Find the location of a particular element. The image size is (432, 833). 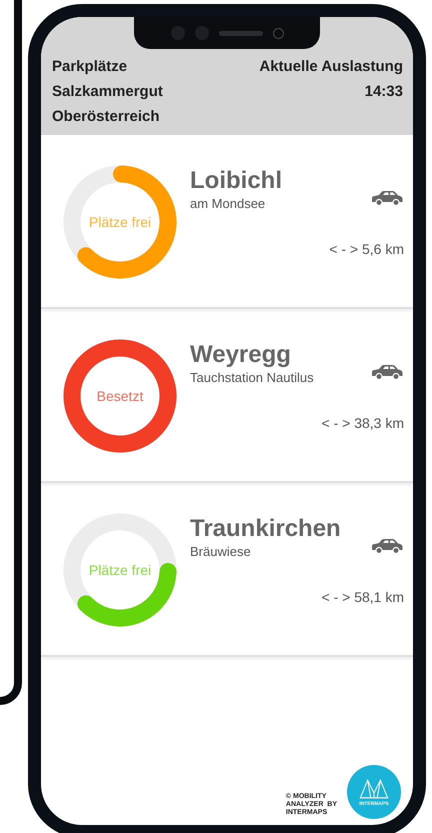

distance-label: < - > 38,3 km is located at coordinates (363, 423).